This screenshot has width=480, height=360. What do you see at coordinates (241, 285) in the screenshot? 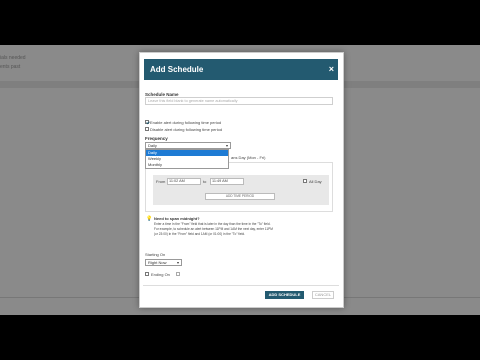
I see `modal-footer-divider` at bounding box center [241, 285].